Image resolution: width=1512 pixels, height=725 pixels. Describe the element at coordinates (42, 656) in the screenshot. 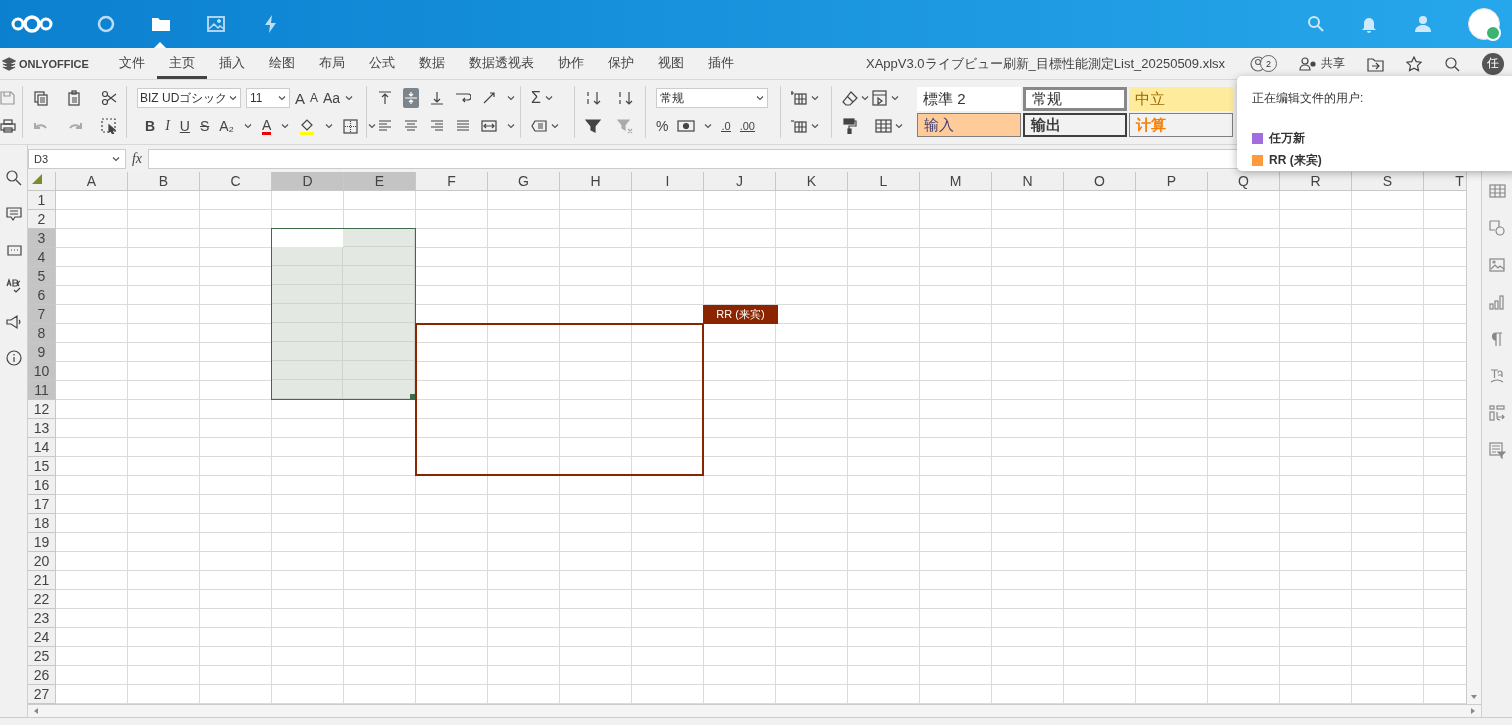

I see `row-header: 25` at that location.